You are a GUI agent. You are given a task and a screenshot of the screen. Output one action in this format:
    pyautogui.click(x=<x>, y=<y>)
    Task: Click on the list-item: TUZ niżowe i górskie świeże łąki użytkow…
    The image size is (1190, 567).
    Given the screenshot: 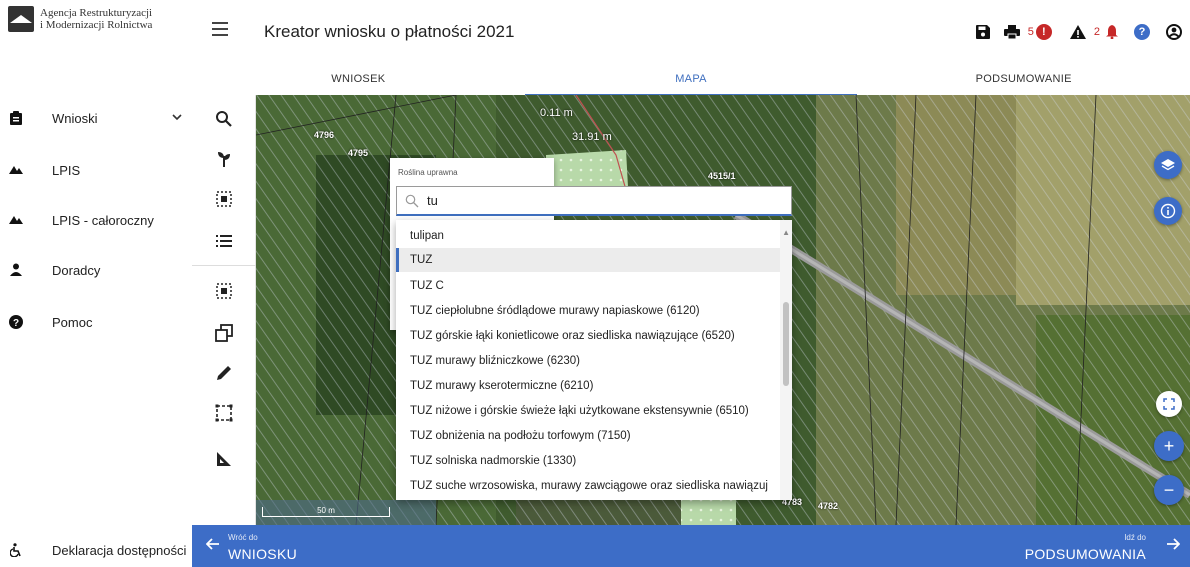 What is the action you would take?
    pyautogui.click(x=588, y=411)
    